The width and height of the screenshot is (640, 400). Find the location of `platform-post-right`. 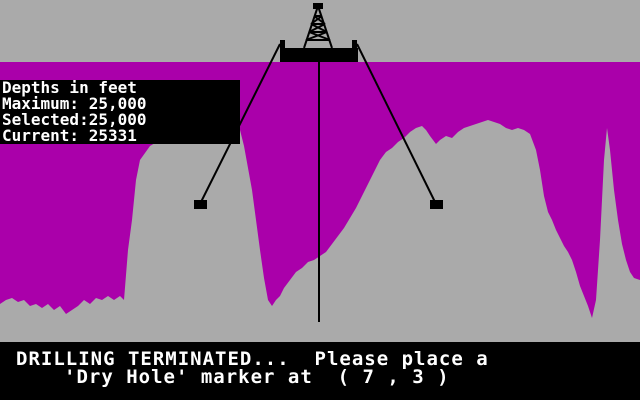

platform-post-right is located at coordinates (354, 45).